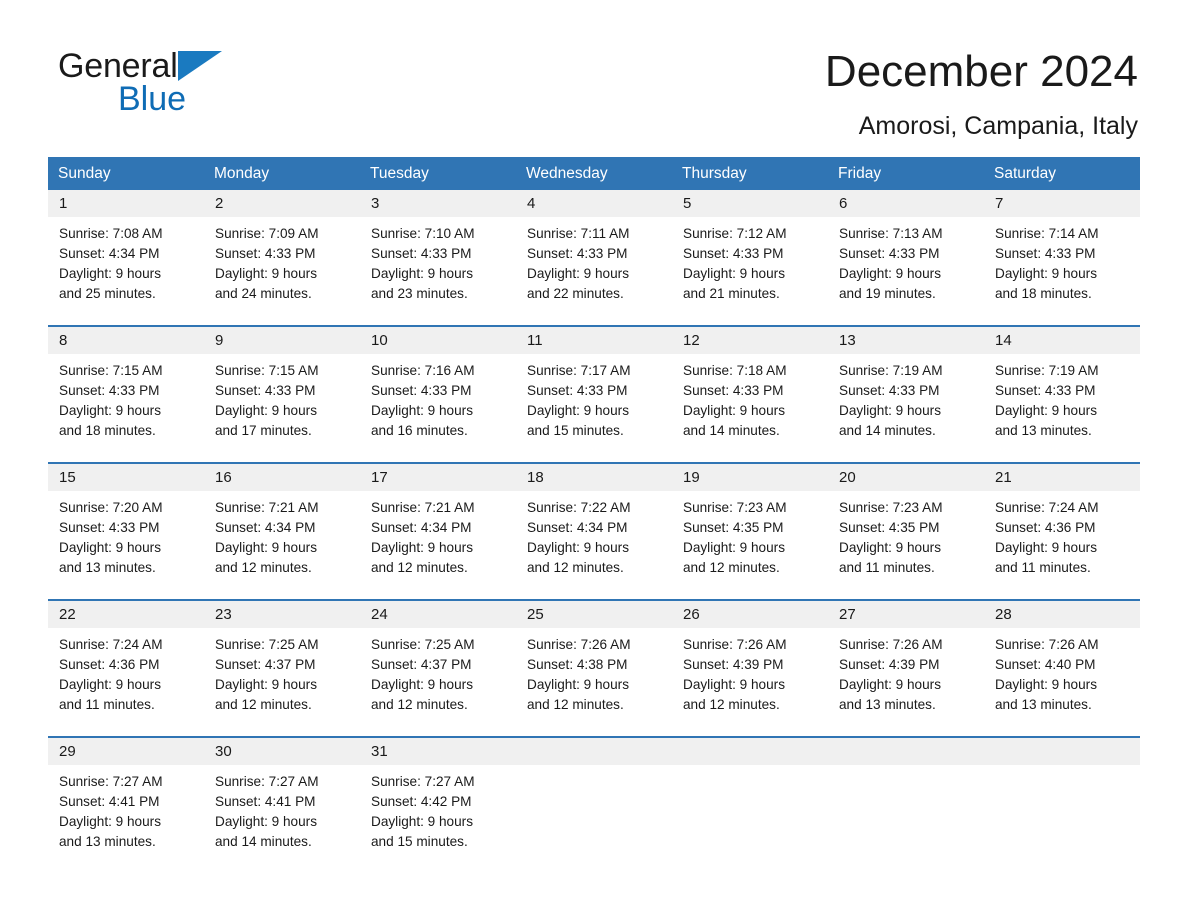 This screenshot has width=1188, height=918. What do you see at coordinates (750, 203) in the screenshot?
I see `day-number-5: 5` at bounding box center [750, 203].